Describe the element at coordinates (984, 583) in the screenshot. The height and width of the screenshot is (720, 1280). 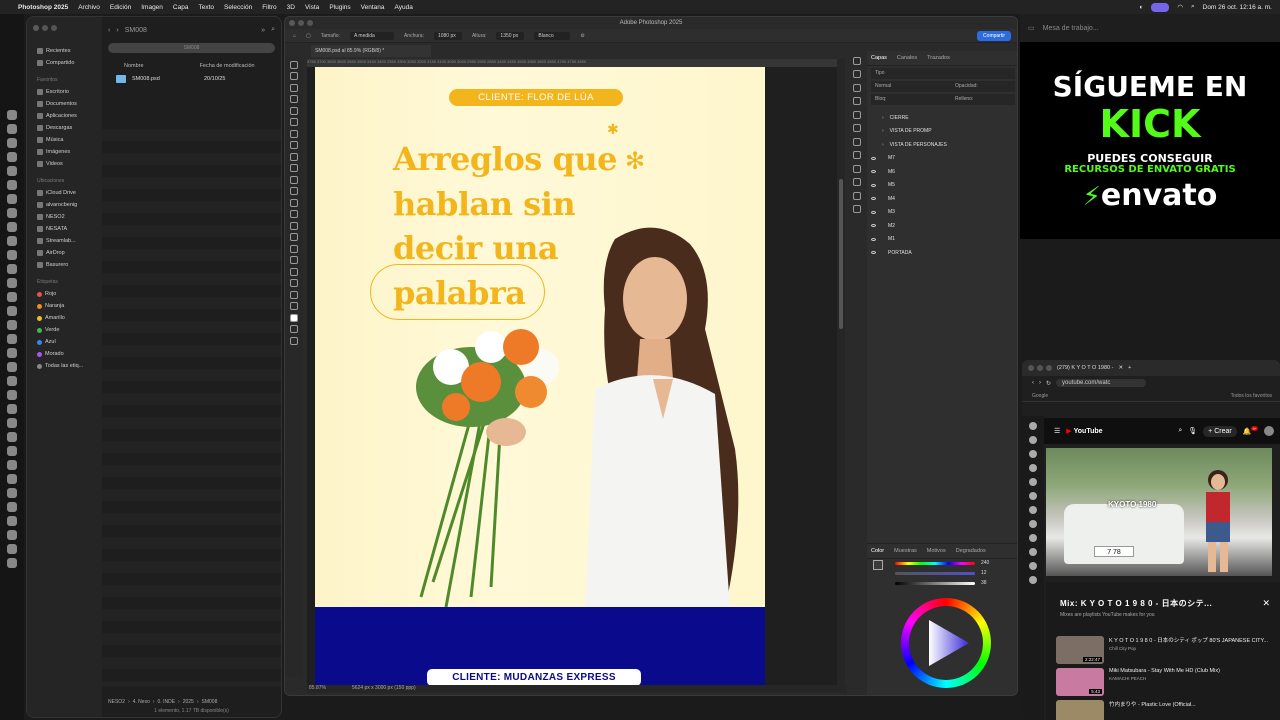
I see `brightness-value: 38` at that location.